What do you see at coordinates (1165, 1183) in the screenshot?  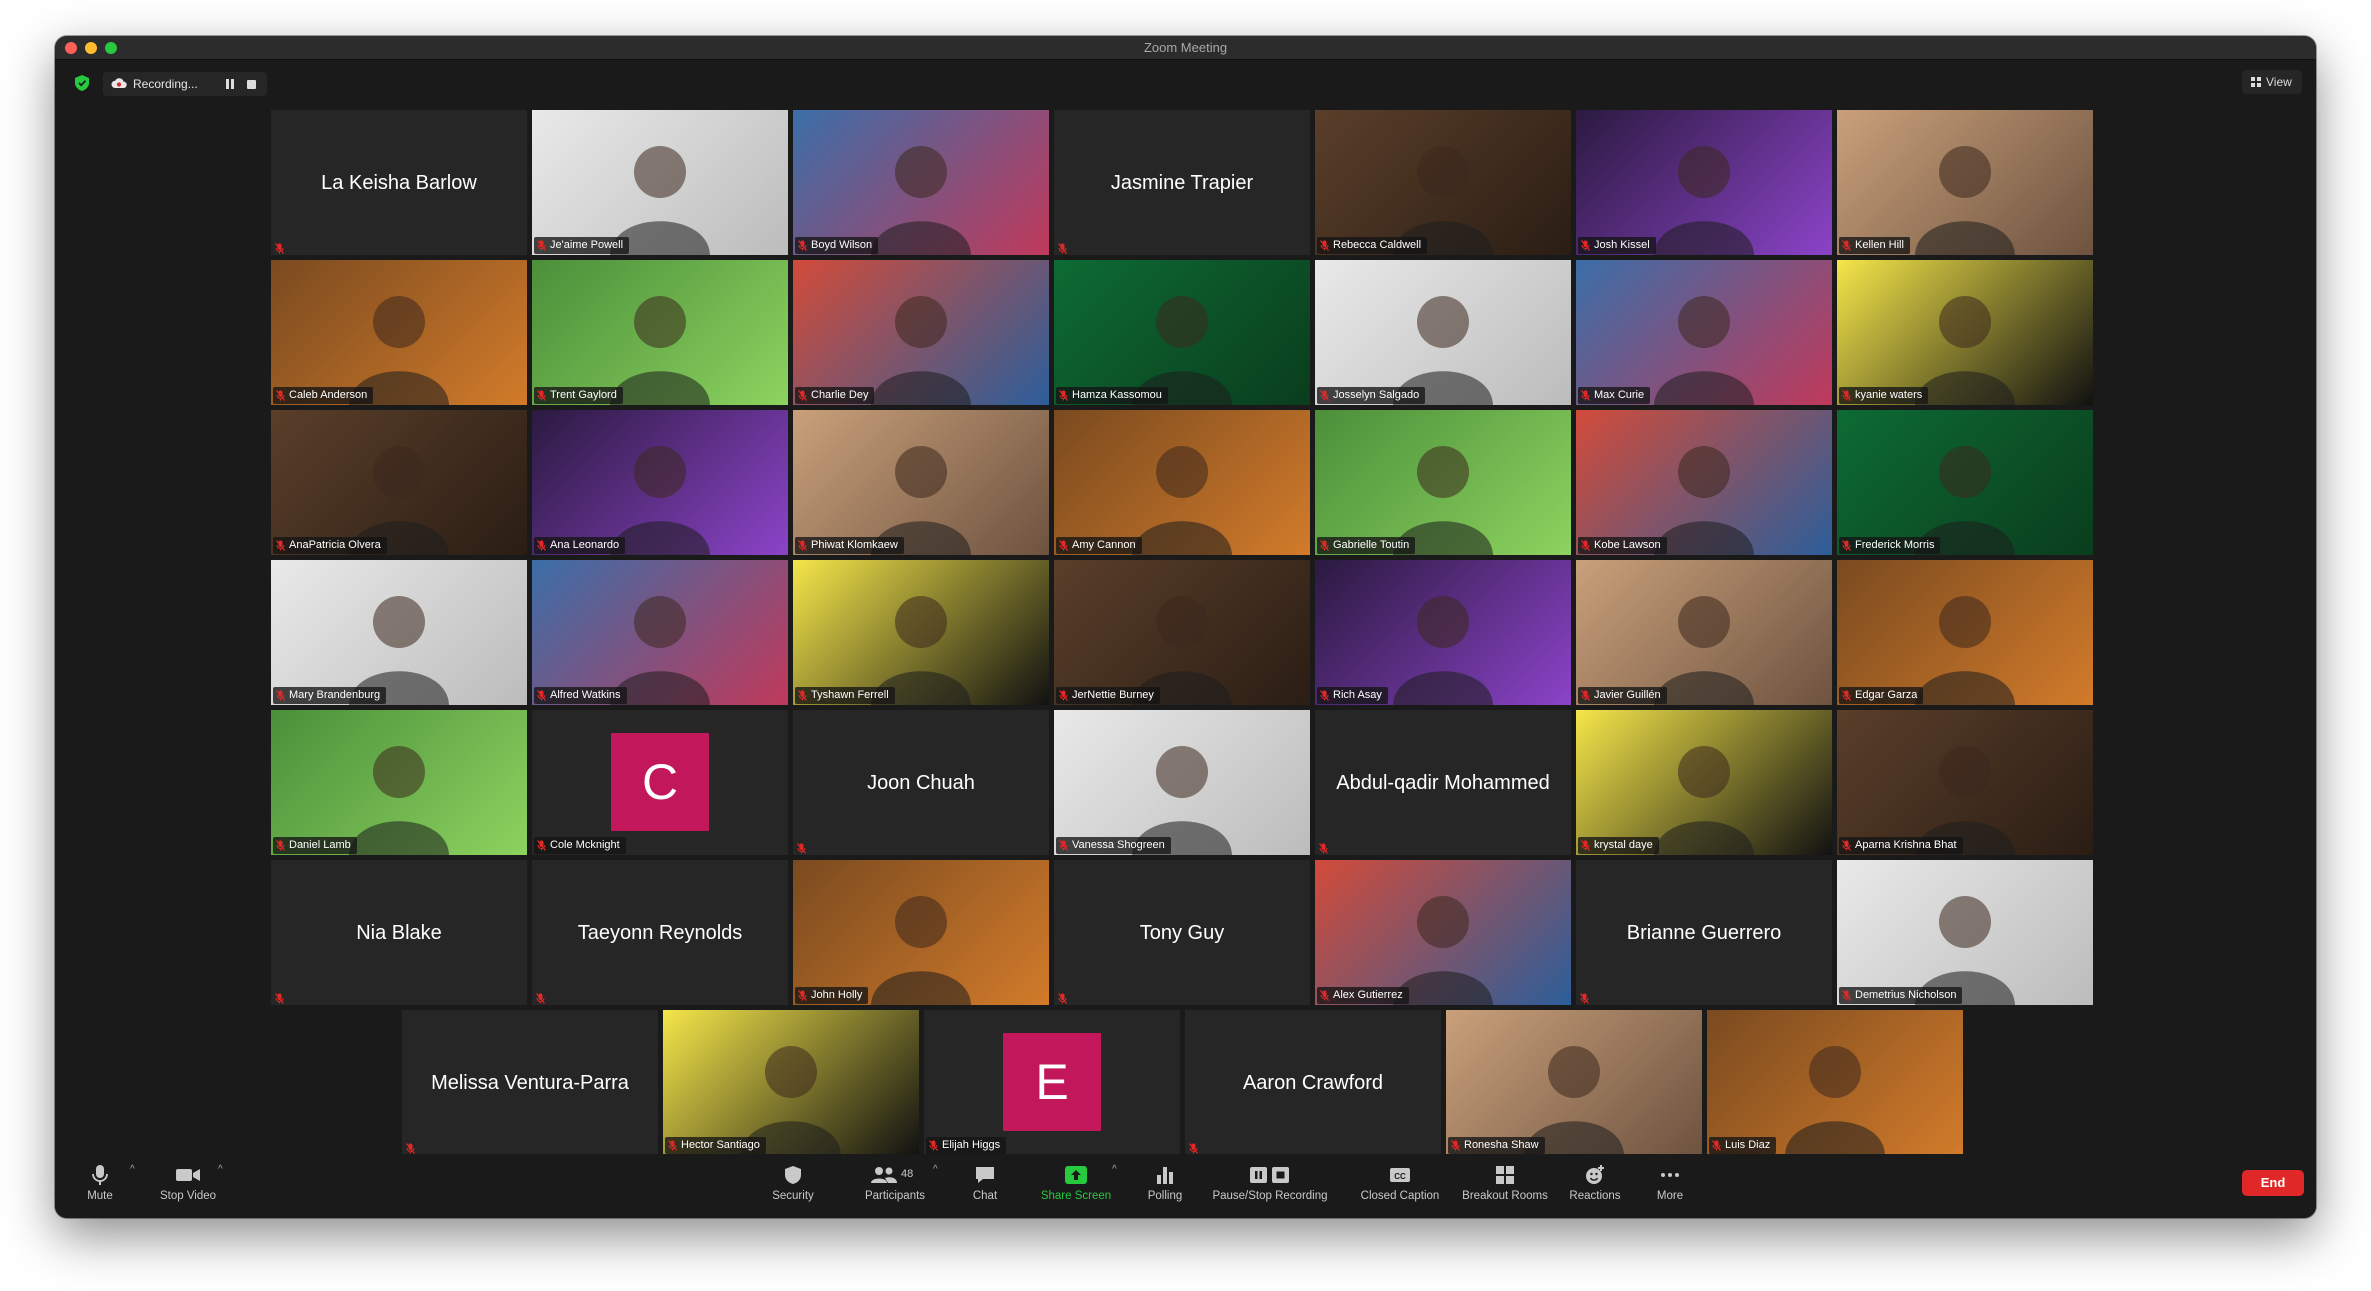 I see `polling-button: Polling` at bounding box center [1165, 1183].